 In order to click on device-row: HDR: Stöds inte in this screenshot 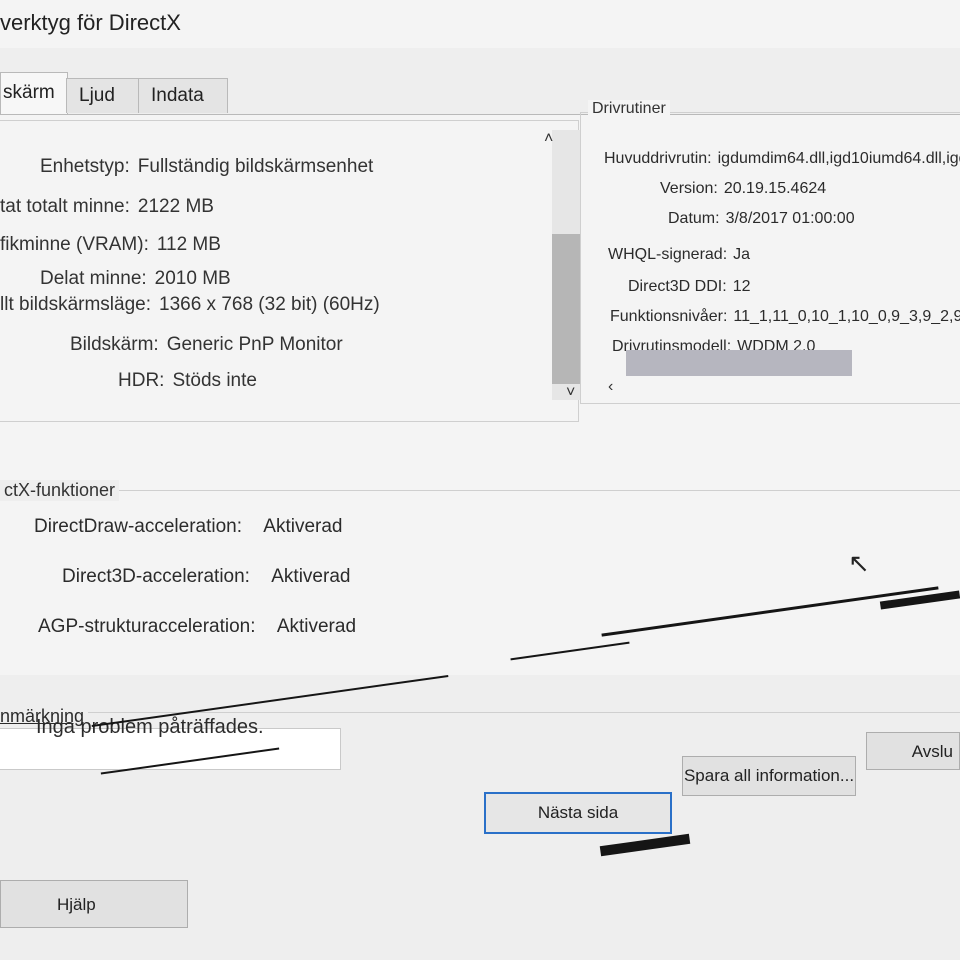, I will do `click(187, 381)`.